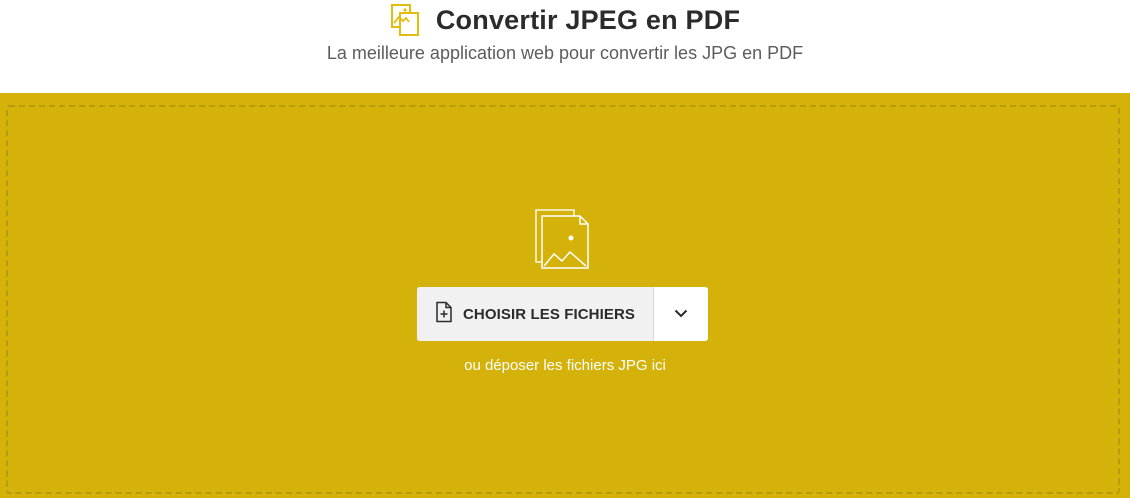  I want to click on image-file-icon, so click(406, 20).